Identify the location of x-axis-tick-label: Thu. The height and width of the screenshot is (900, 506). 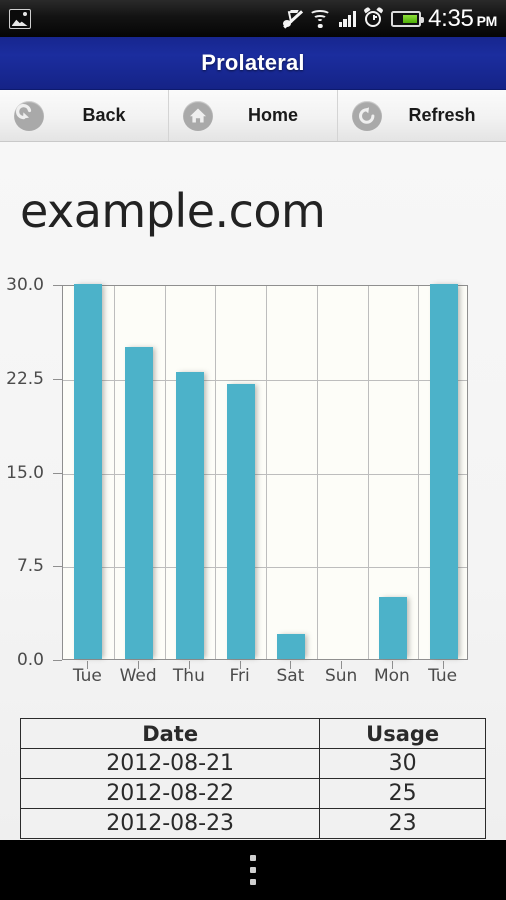
(188, 676).